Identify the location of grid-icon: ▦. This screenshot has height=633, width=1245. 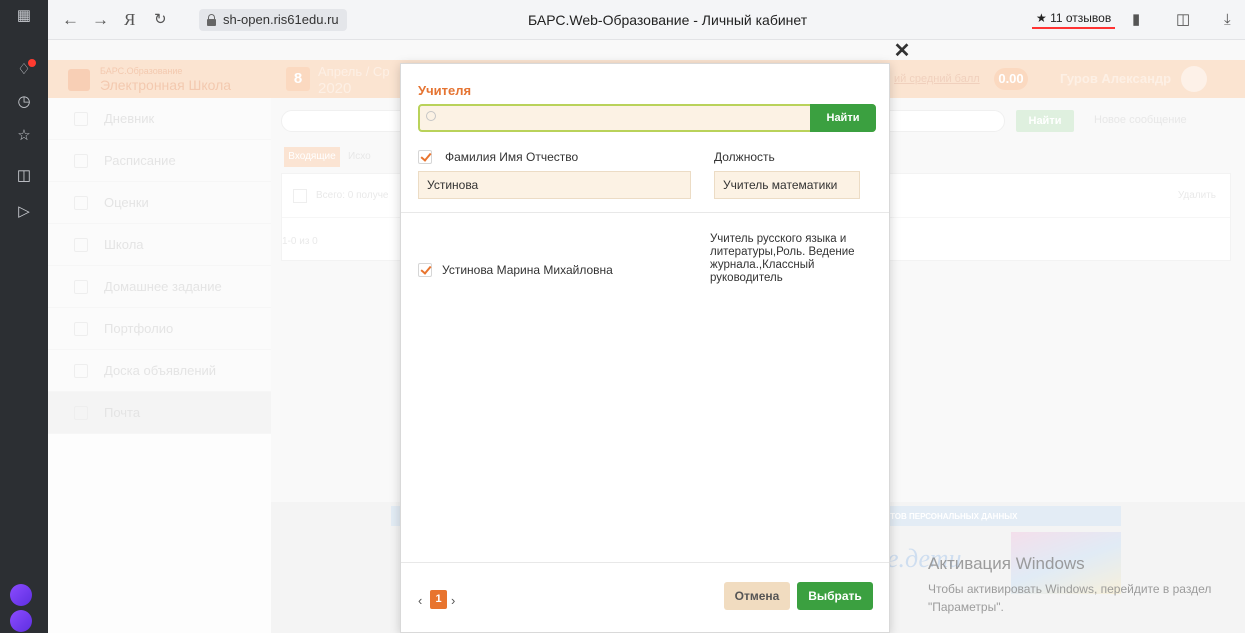
(24, 16).